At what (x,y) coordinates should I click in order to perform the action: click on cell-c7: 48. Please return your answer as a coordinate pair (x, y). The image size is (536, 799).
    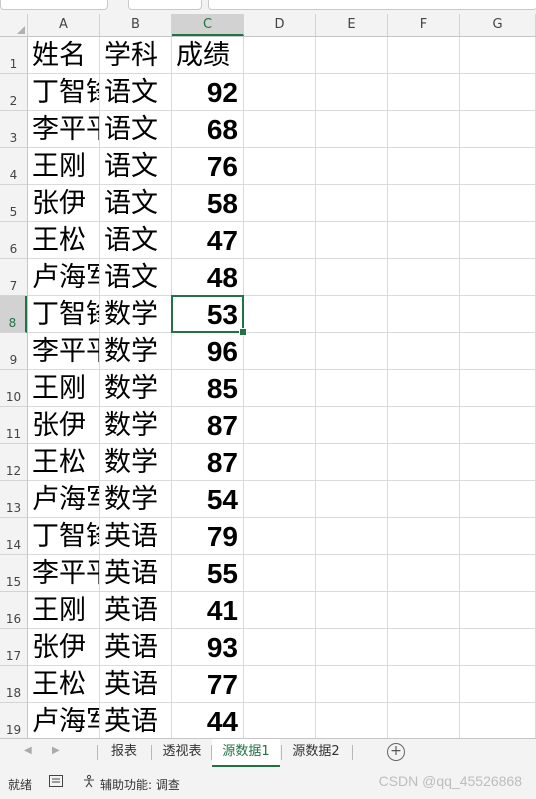
    Looking at the image, I should click on (207, 277).